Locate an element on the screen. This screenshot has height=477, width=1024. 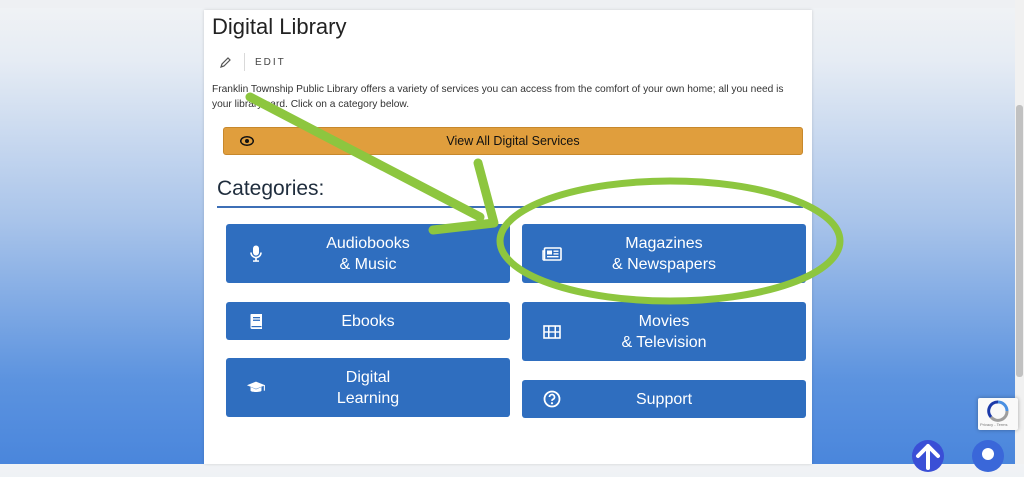
categories-divider is located at coordinates (510, 207).